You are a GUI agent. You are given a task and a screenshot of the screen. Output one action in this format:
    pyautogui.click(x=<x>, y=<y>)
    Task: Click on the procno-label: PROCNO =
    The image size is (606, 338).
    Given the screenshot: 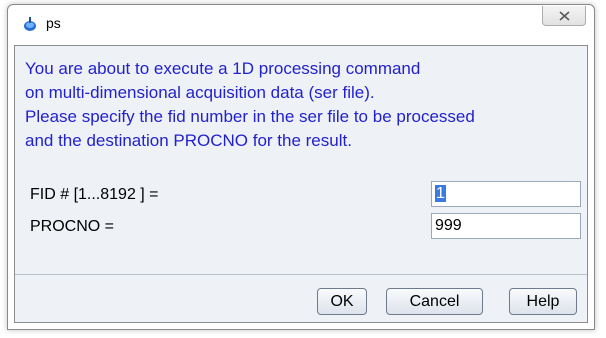 What is the action you would take?
    pyautogui.click(x=72, y=226)
    